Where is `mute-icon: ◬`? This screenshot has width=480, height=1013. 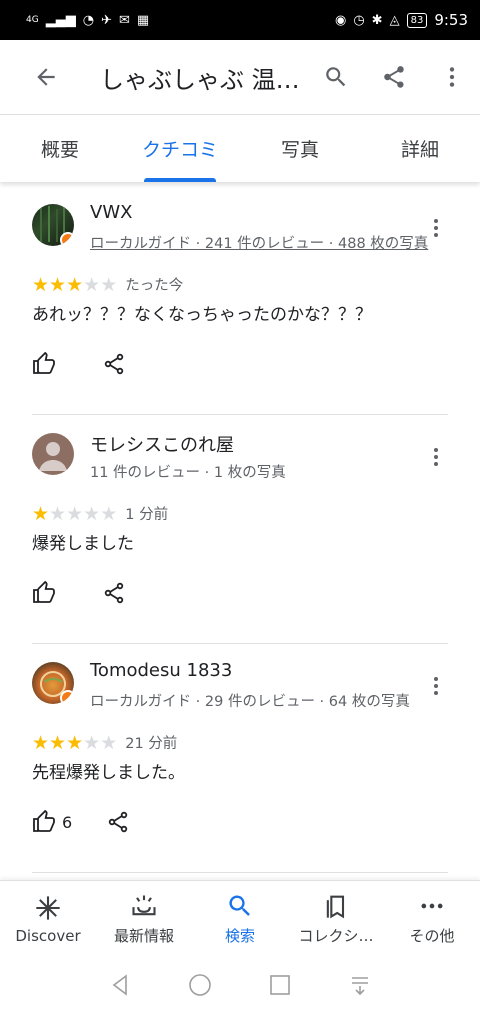
mute-icon: ◬ is located at coordinates (394, 20).